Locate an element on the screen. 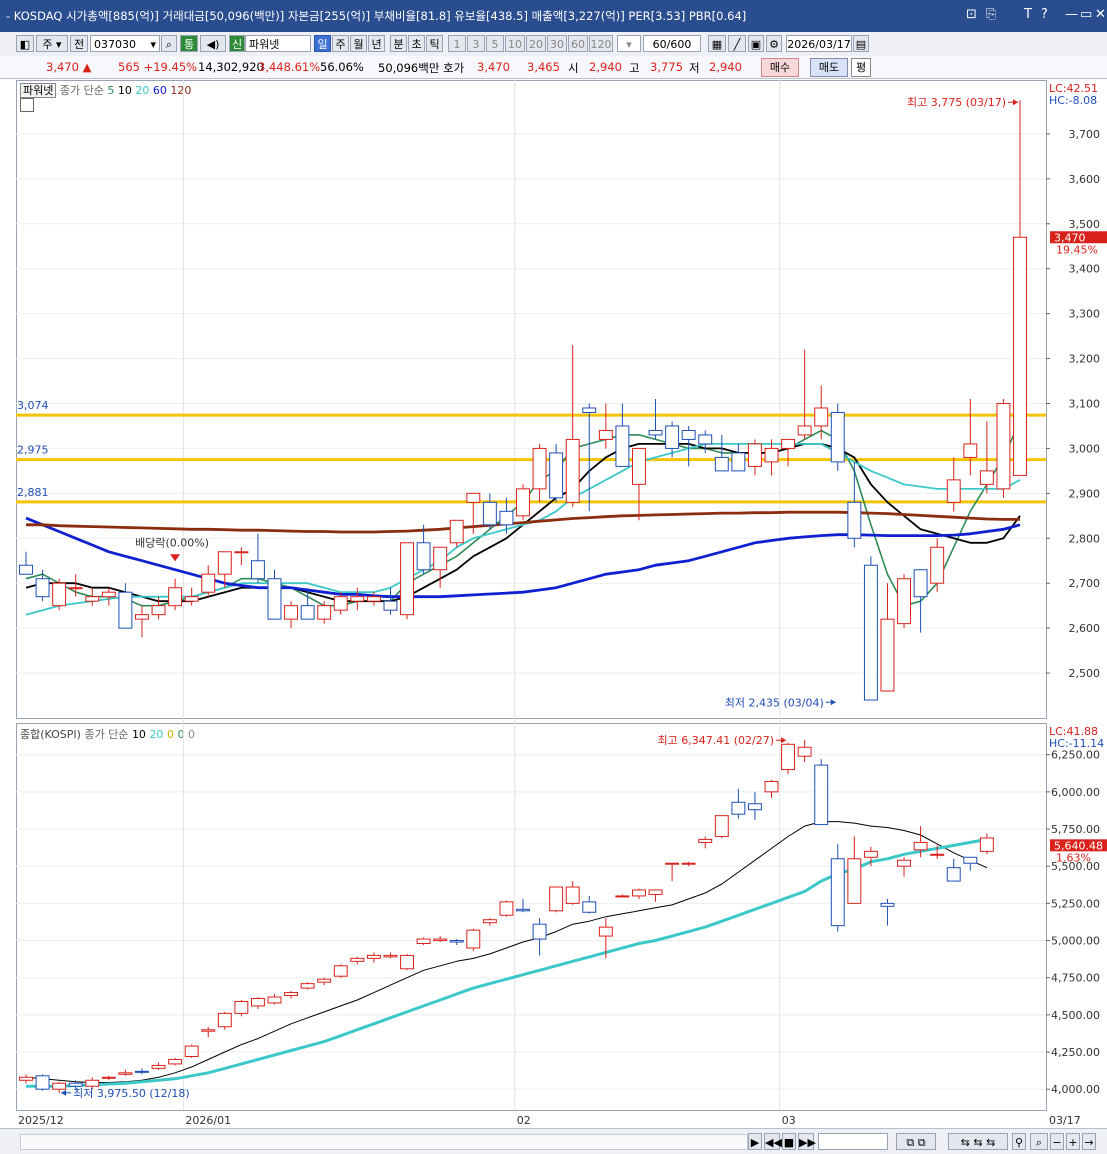 Image resolution: width=1107 pixels, height=1154 pixels. y-tick-label: 2,700 is located at coordinates (1085, 583).